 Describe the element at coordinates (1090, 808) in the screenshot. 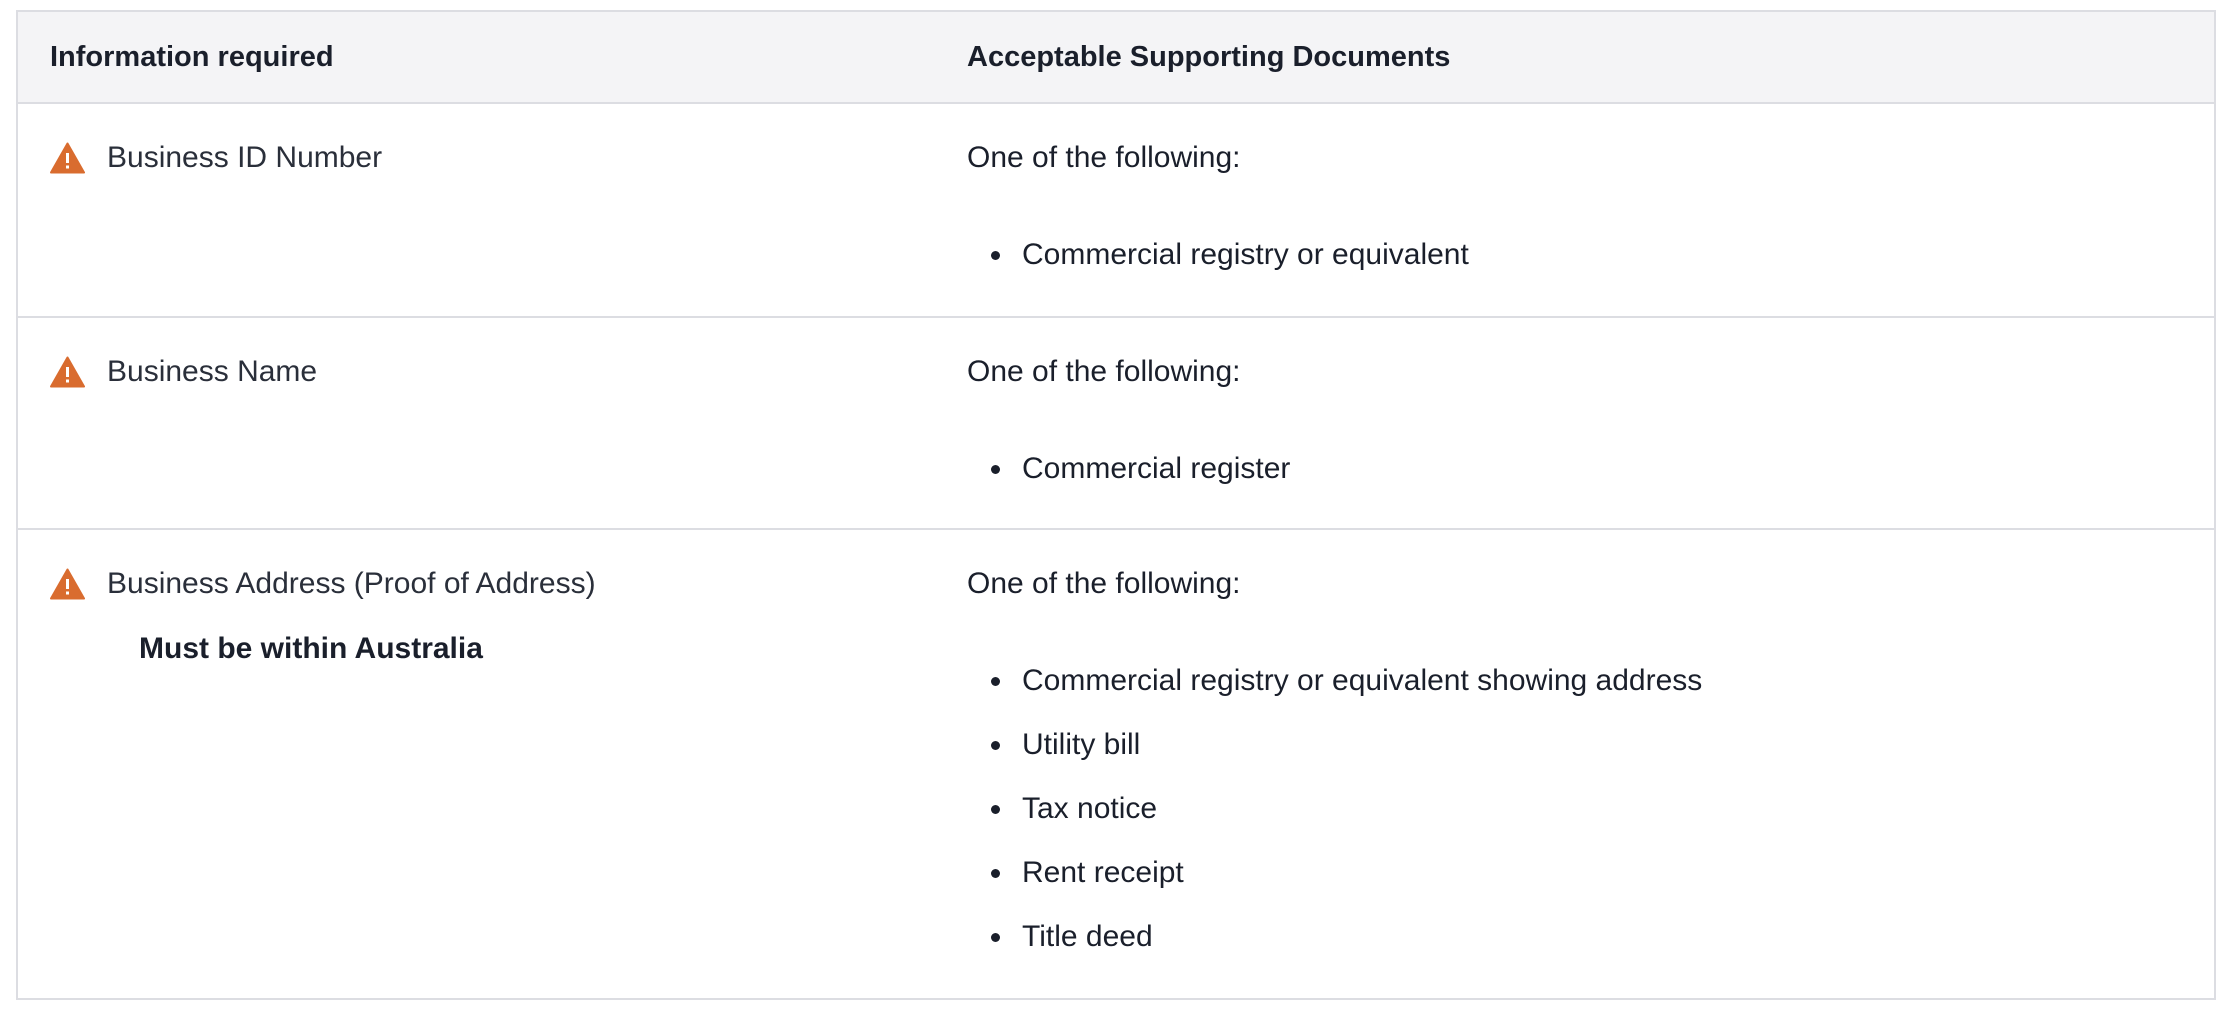

I see `document-label: Tax notice` at that location.